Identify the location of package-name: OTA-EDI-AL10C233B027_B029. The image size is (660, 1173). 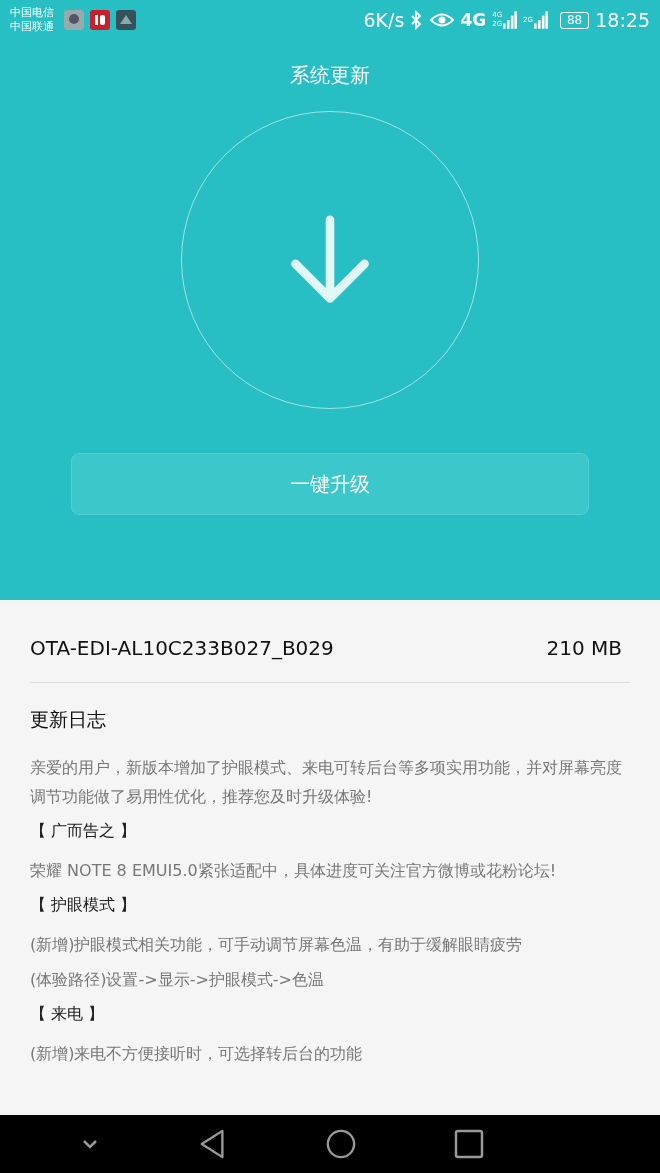
(182, 648).